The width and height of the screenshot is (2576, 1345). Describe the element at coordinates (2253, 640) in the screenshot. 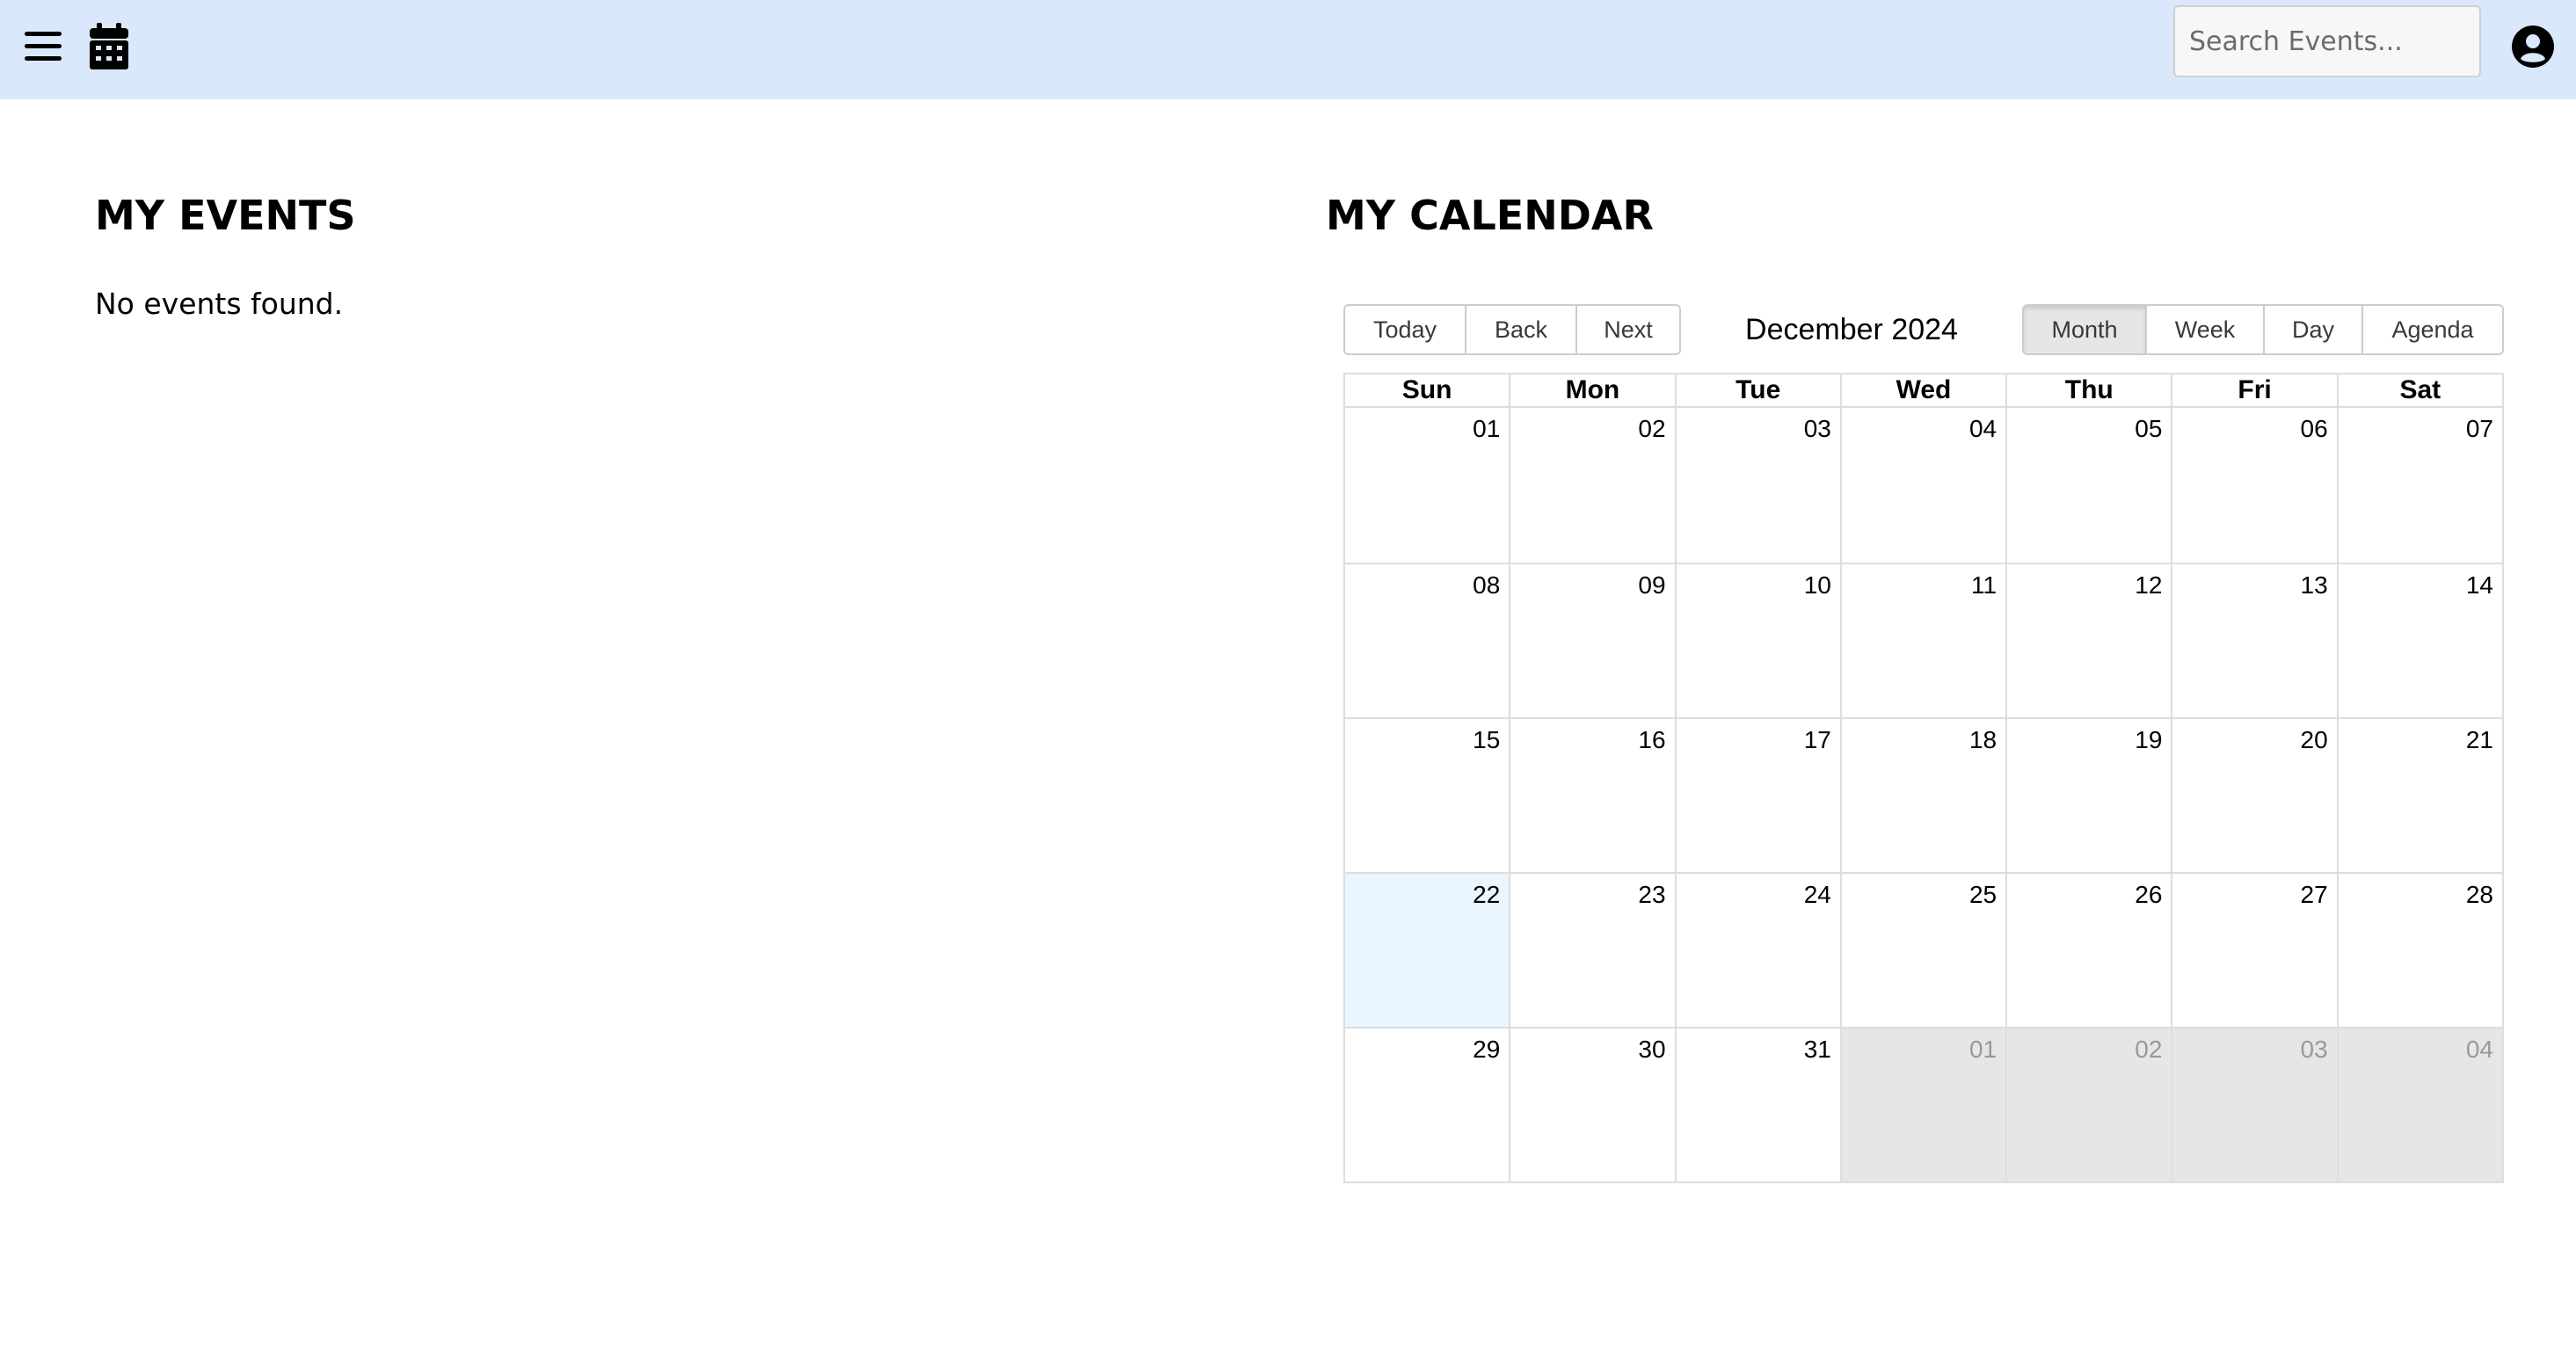

I see `day-cell: 13` at that location.